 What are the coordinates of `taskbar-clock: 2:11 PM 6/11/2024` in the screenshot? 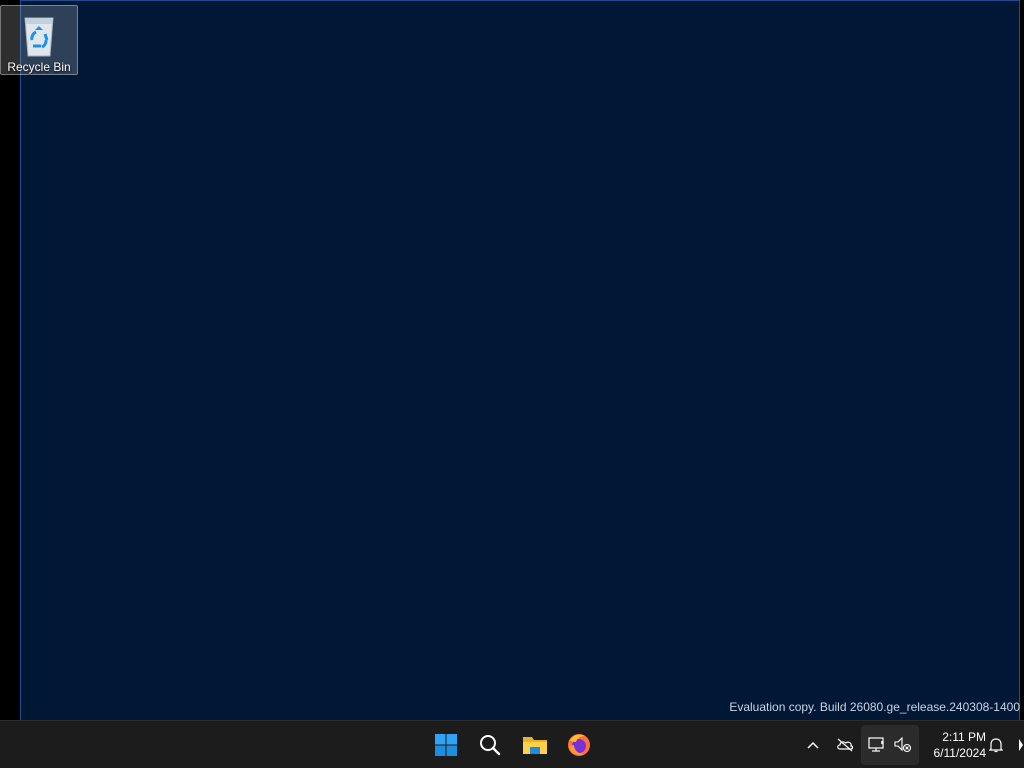 It's located at (953, 745).